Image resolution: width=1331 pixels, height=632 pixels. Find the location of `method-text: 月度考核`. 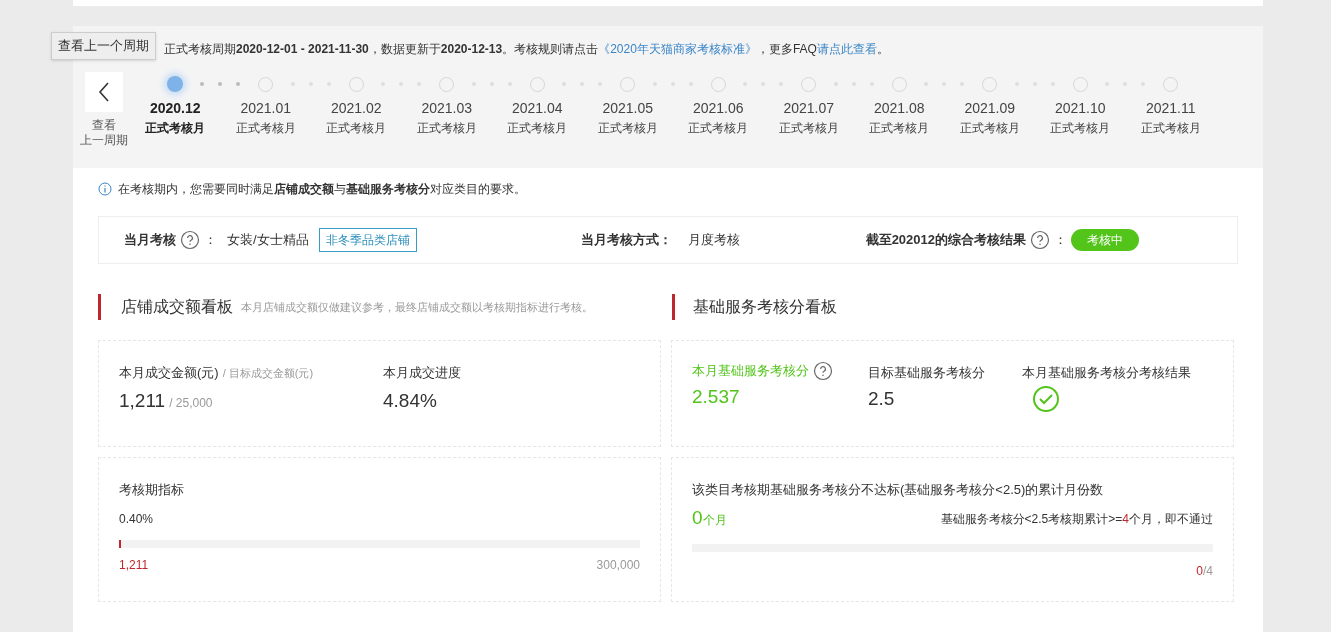

method-text: 月度考核 is located at coordinates (713, 240).